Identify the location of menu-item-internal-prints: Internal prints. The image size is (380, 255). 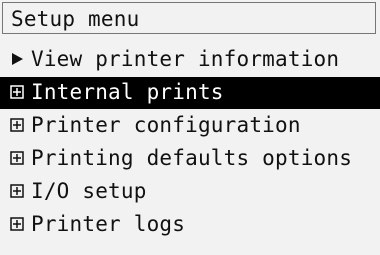
(190, 93).